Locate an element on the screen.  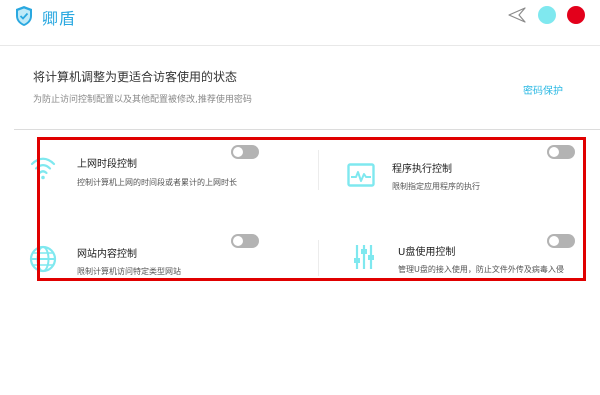
hint-title: 将计算机调整为更适合访客使用的状态 is located at coordinates (135, 77).